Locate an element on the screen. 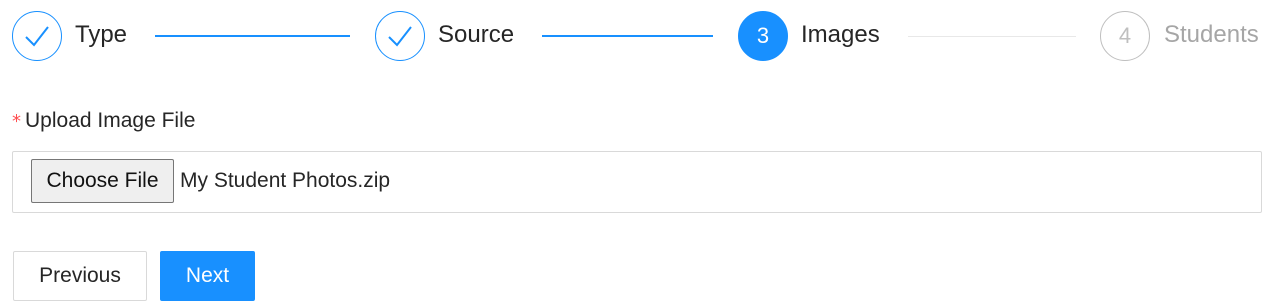 Image resolution: width=1280 pixels, height=303 pixels. next-button: Next is located at coordinates (207, 276).